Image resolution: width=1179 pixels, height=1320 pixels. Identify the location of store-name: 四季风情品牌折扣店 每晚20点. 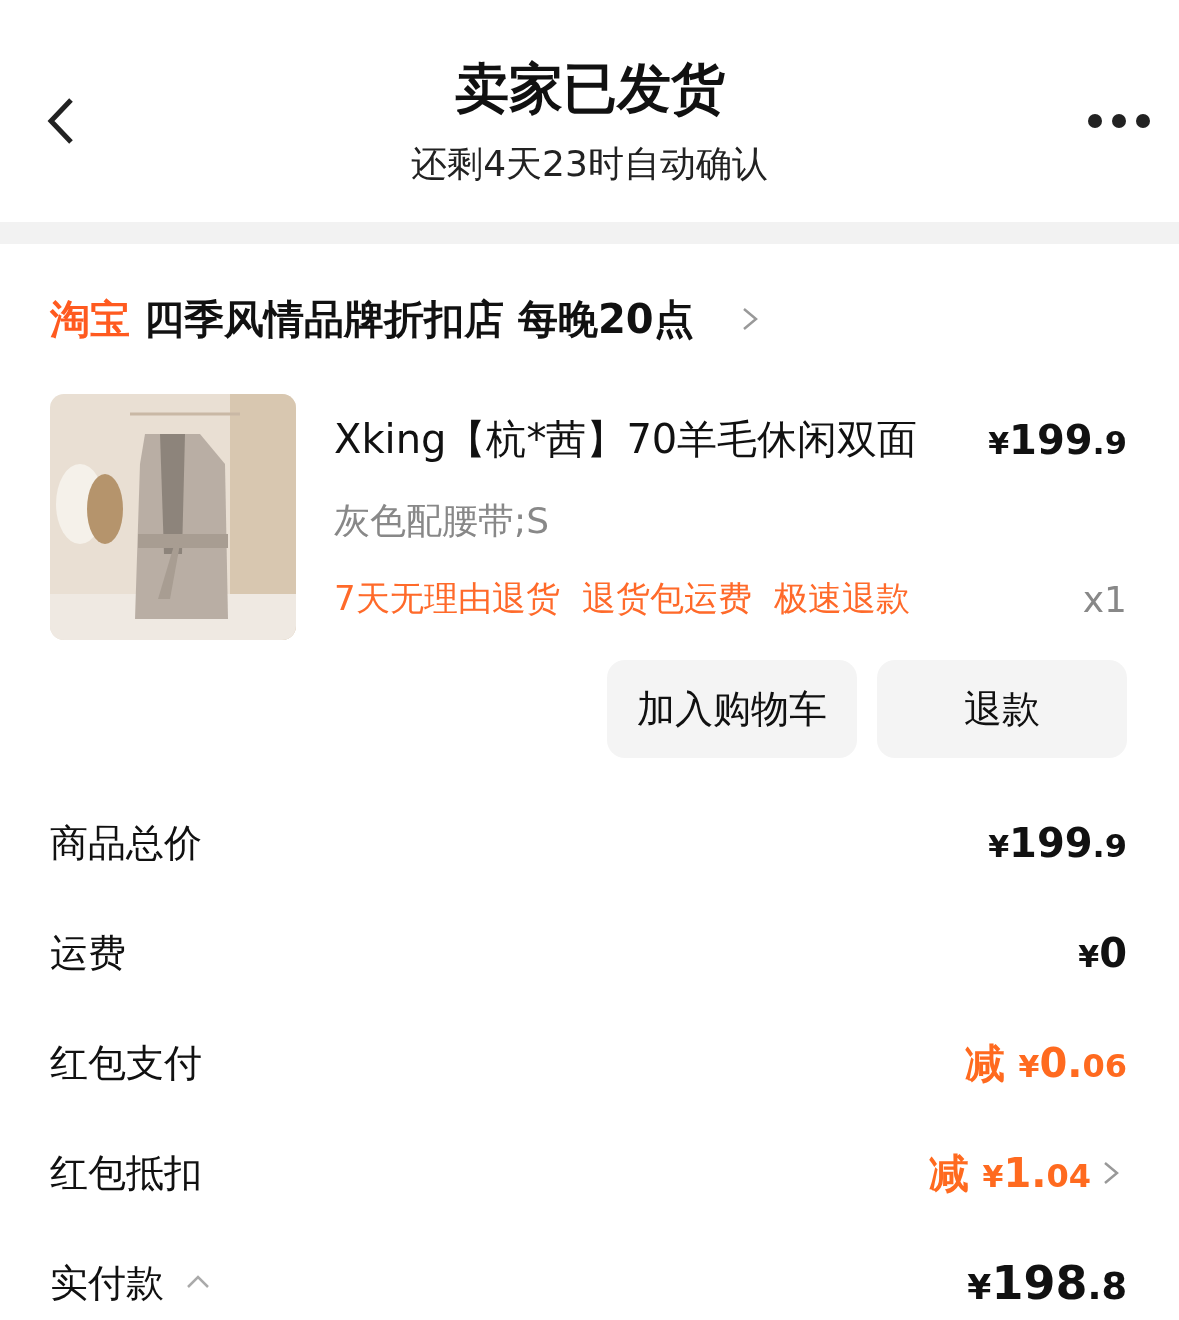
(419, 319).